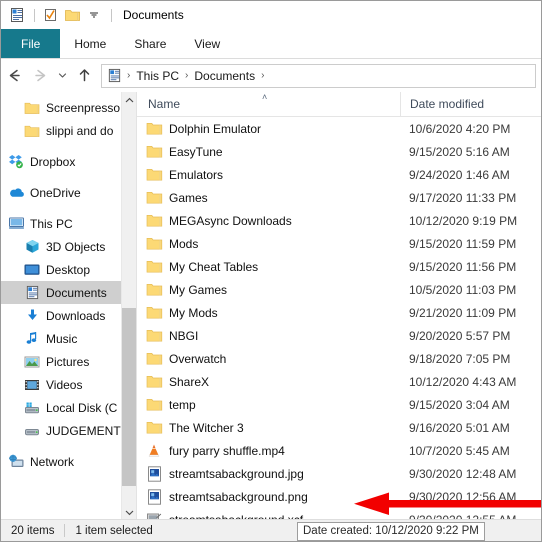  Describe the element at coordinates (184, 243) in the screenshot. I see `file-name-label: Mods` at that location.